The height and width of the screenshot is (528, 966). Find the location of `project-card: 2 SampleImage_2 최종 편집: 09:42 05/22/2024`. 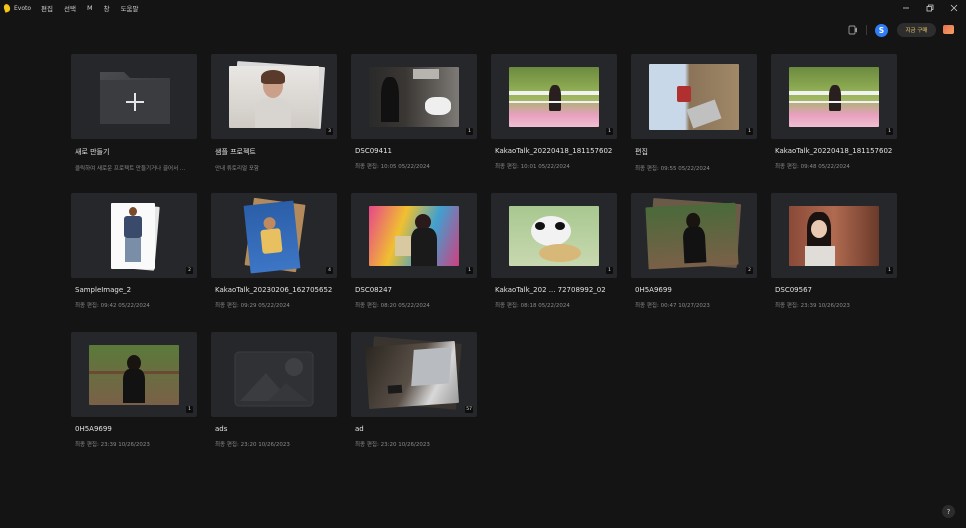

project-card: 2 SampleImage_2 최종 편집: 09:42 05/22/2024 is located at coordinates (134, 251).